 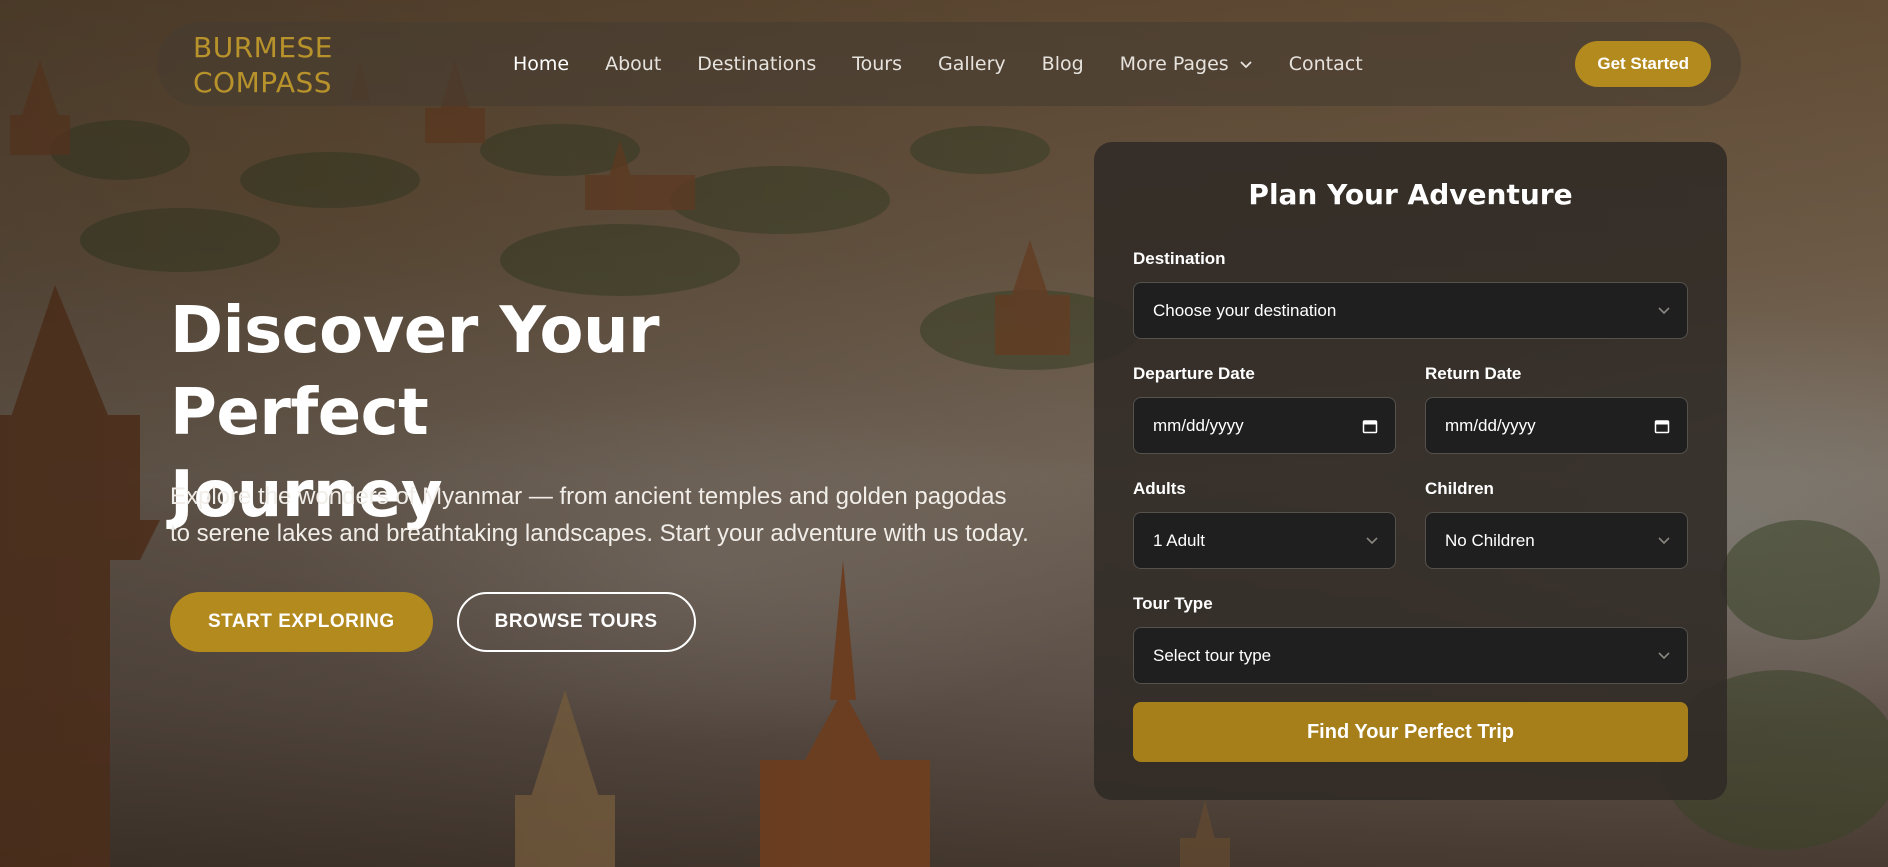 What do you see at coordinates (1326, 64) in the screenshot?
I see `nav-link-contact: Contact` at bounding box center [1326, 64].